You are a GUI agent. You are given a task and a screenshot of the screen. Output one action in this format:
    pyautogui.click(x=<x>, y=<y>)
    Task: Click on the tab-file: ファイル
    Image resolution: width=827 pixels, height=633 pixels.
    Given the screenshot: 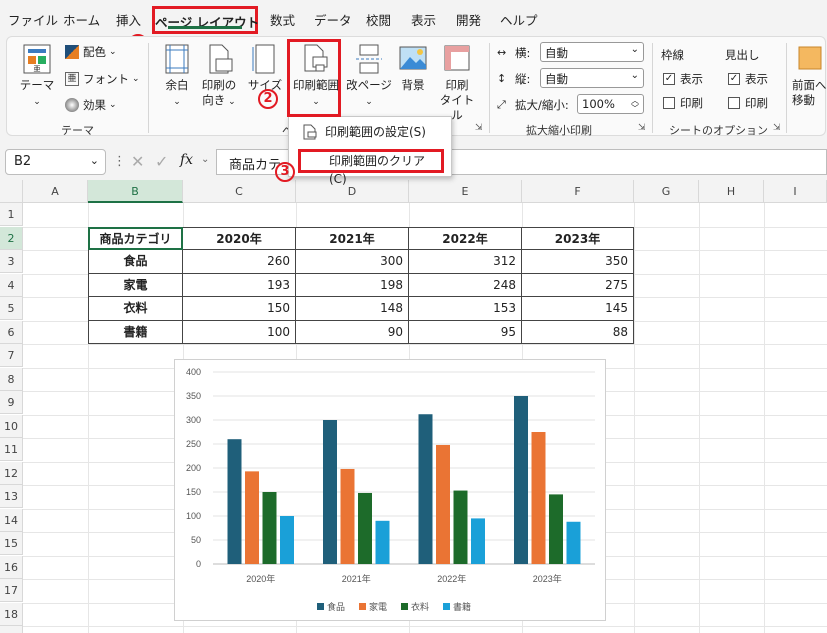 What is the action you would take?
    pyautogui.click(x=33, y=19)
    